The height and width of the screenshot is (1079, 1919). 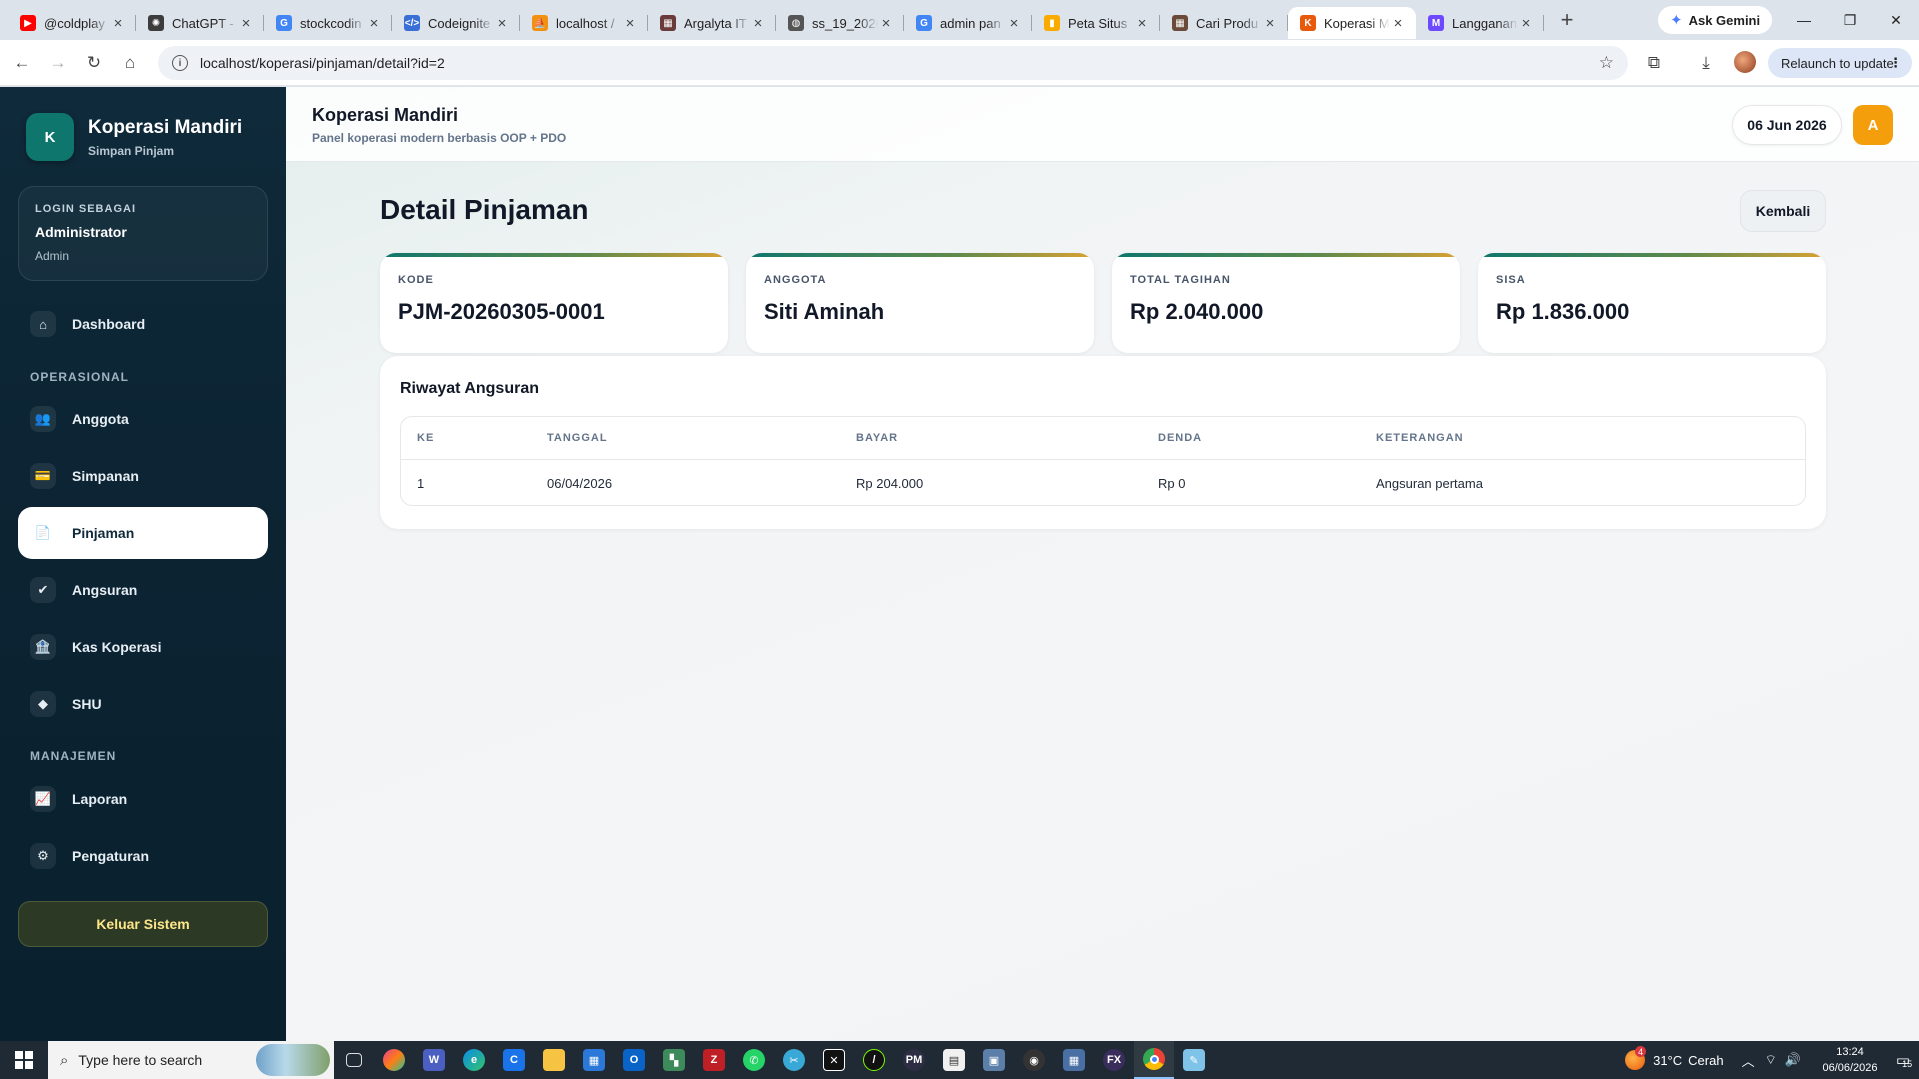 I want to click on volume-icon: 🔊, so click(x=1793, y=1060).